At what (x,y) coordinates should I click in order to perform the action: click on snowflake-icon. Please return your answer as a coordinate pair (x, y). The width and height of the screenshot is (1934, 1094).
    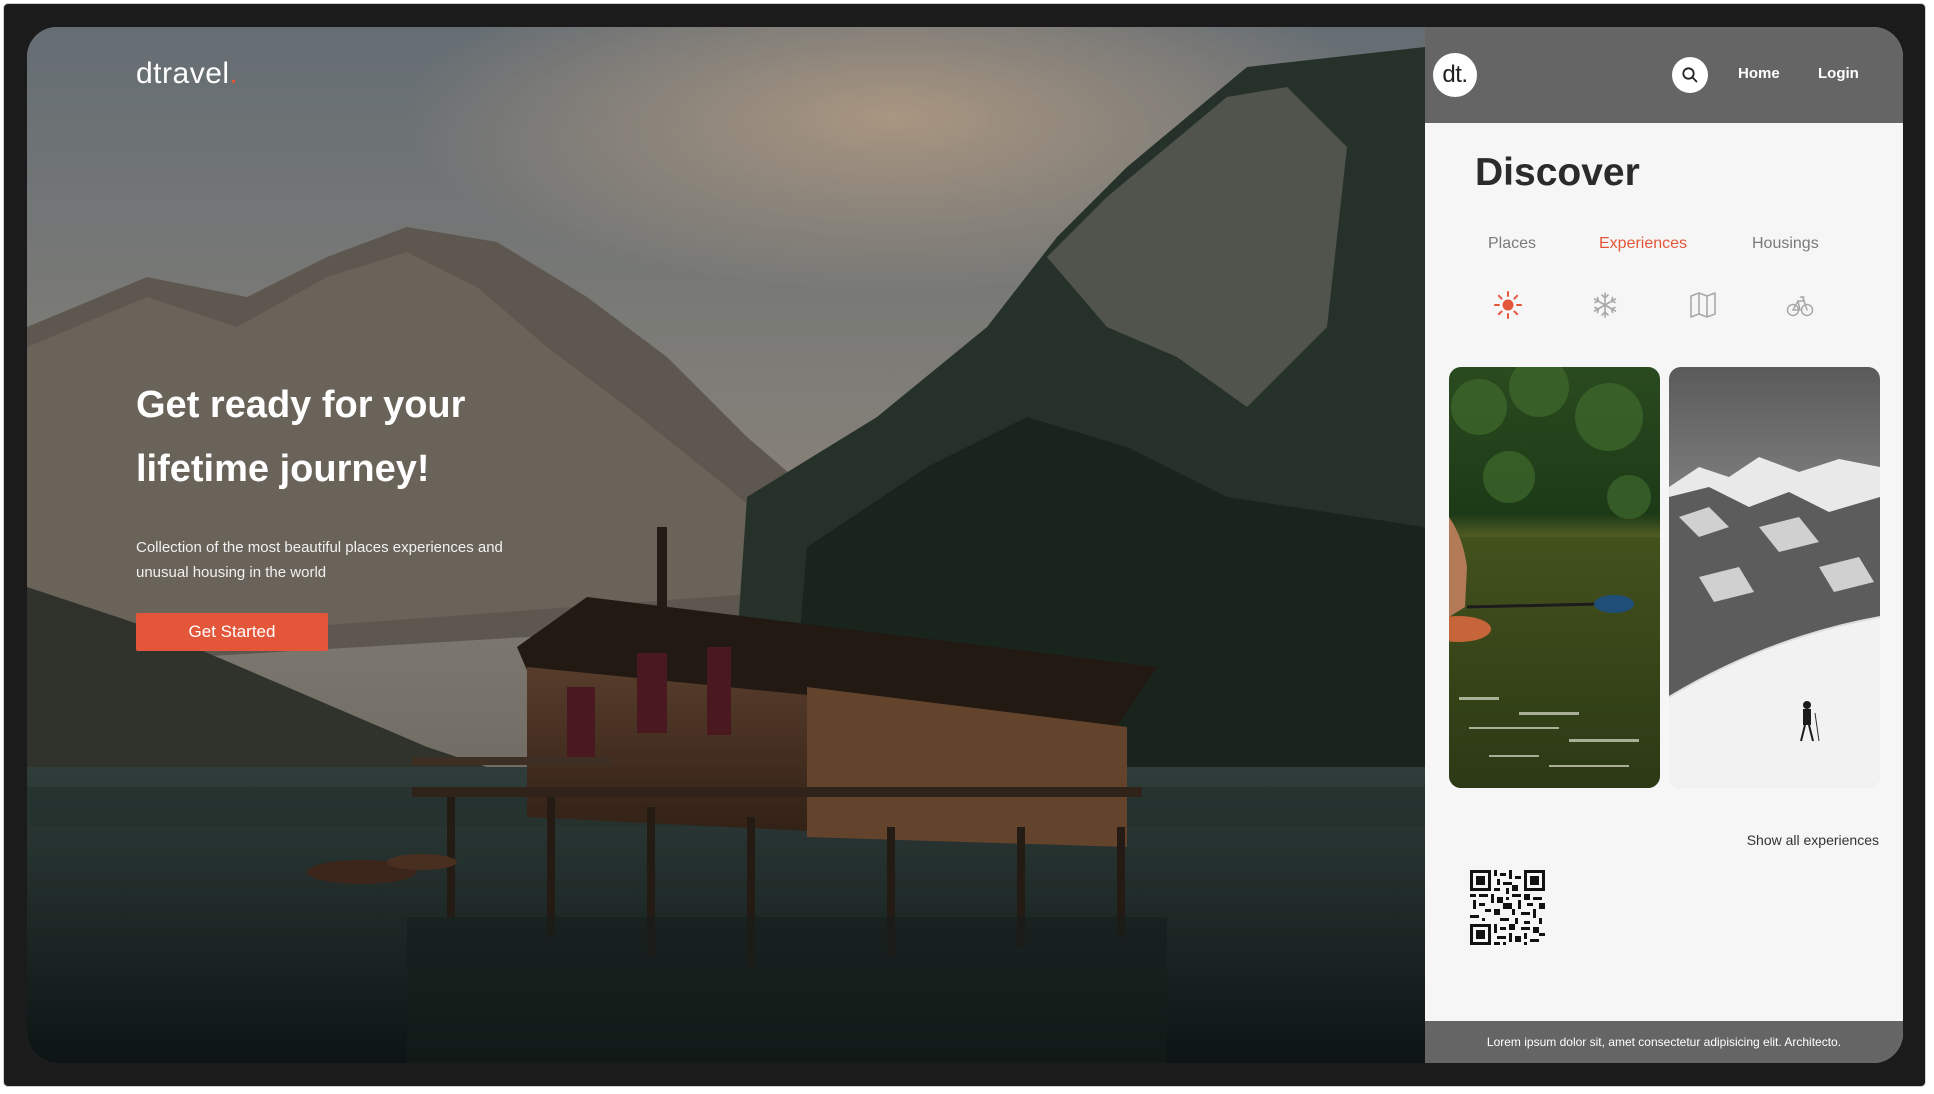
    Looking at the image, I should click on (1605, 305).